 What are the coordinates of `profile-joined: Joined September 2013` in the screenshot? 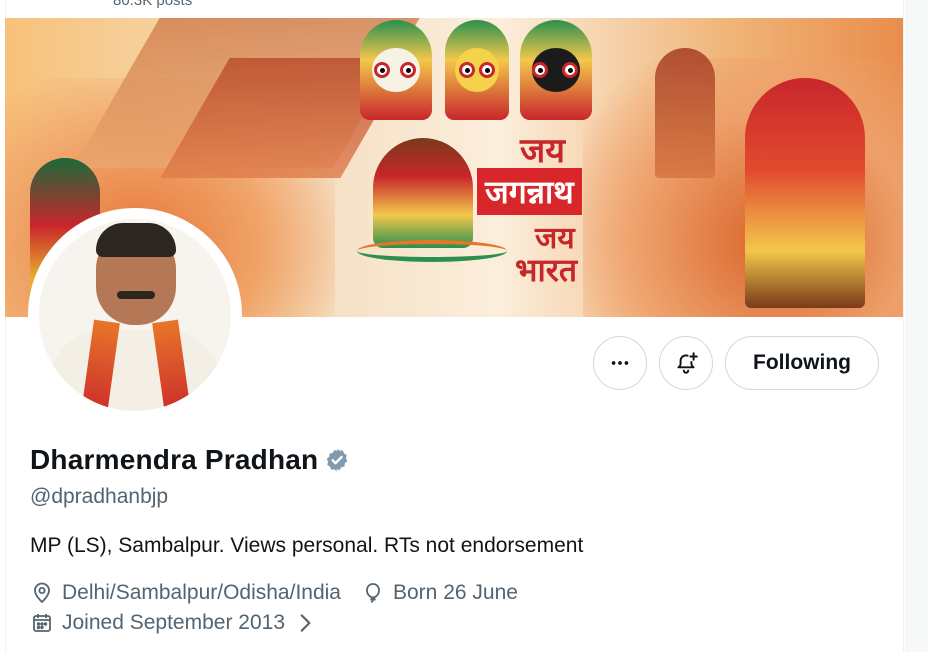 It's located at (177, 623).